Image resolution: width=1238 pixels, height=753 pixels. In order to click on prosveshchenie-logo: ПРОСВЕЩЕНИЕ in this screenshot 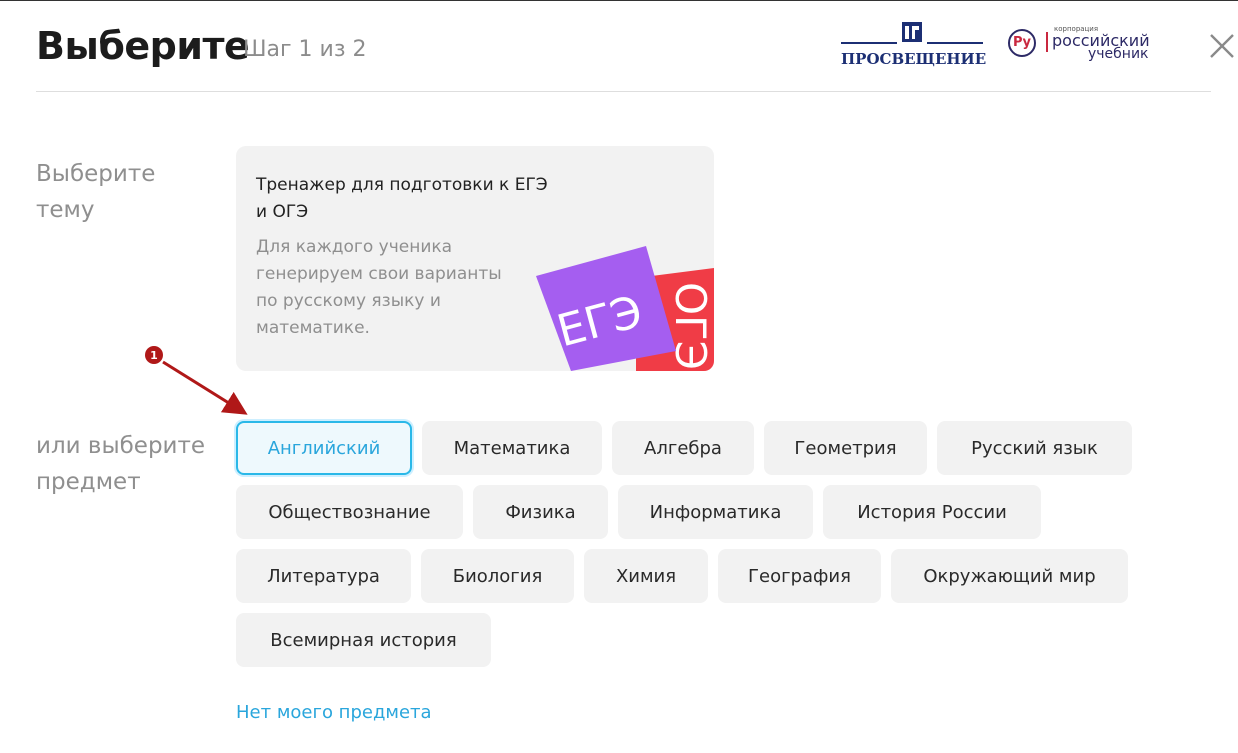, I will do `click(914, 45)`.